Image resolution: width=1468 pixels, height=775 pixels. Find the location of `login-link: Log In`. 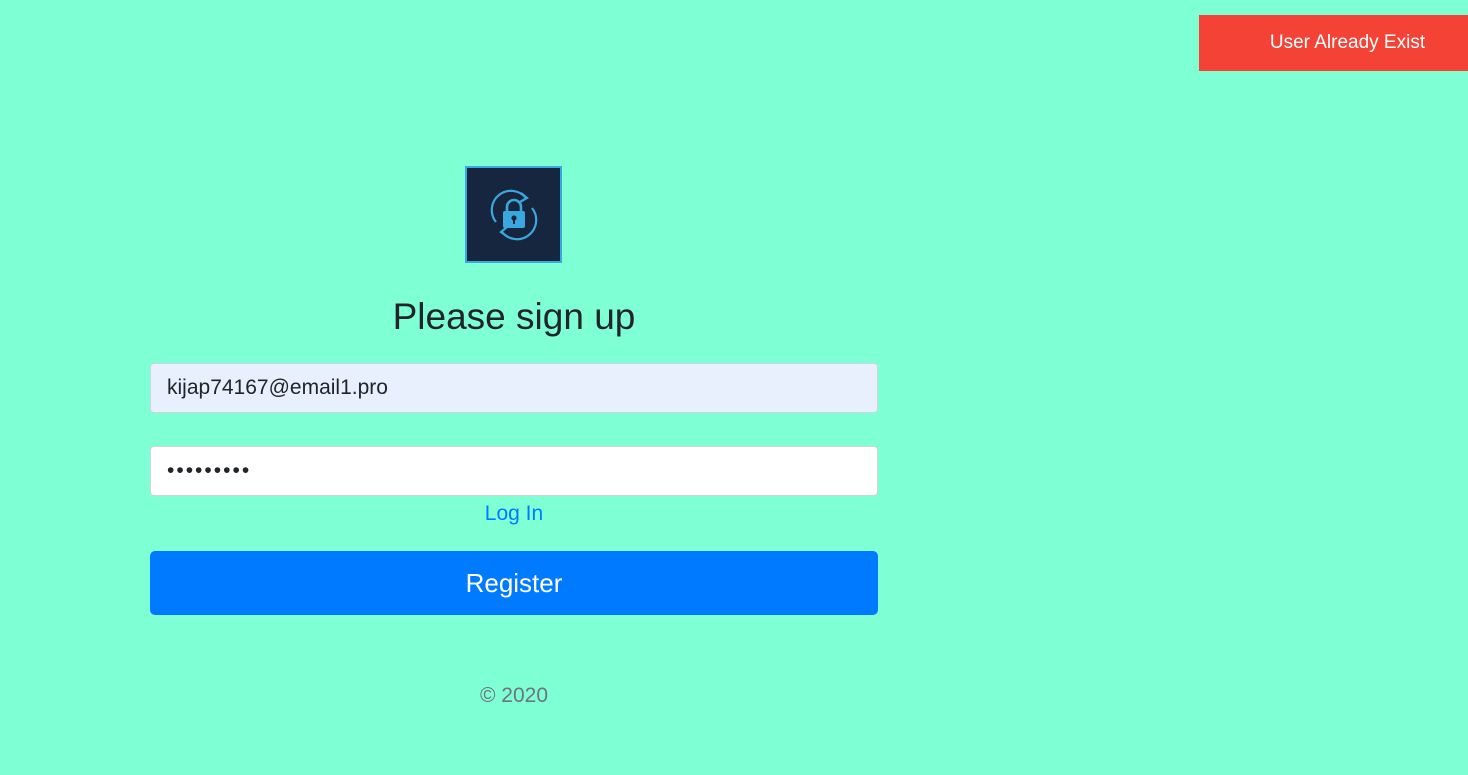

login-link: Log In is located at coordinates (514, 514).